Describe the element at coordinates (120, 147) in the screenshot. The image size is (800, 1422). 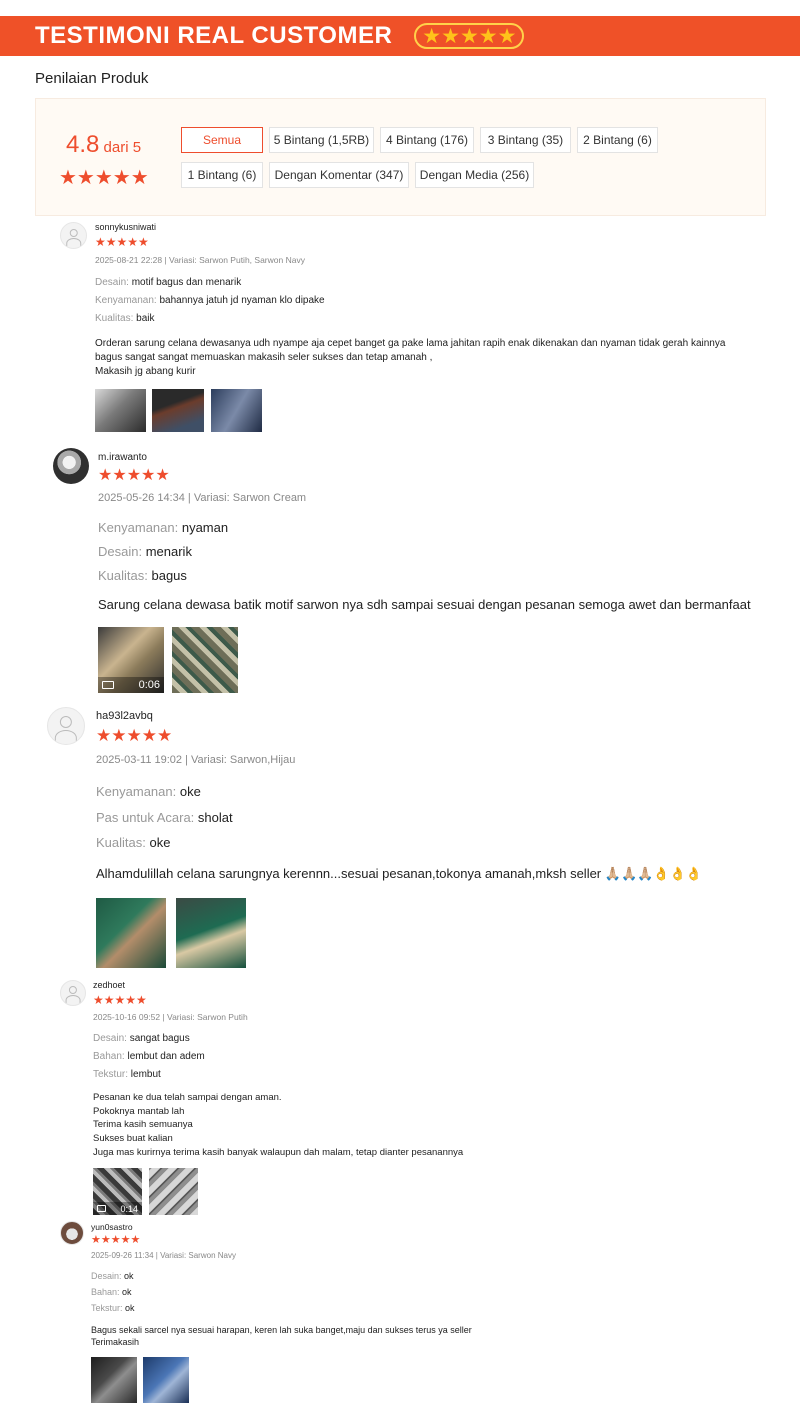
I see `rating-suffix: dari 5` at that location.